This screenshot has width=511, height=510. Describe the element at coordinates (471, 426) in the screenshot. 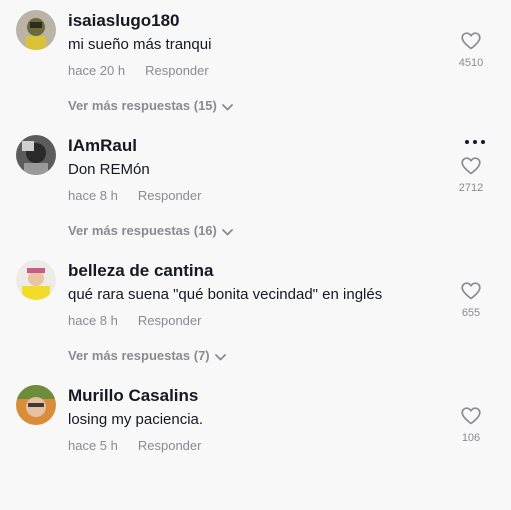

I see `like-button: 106` at that location.